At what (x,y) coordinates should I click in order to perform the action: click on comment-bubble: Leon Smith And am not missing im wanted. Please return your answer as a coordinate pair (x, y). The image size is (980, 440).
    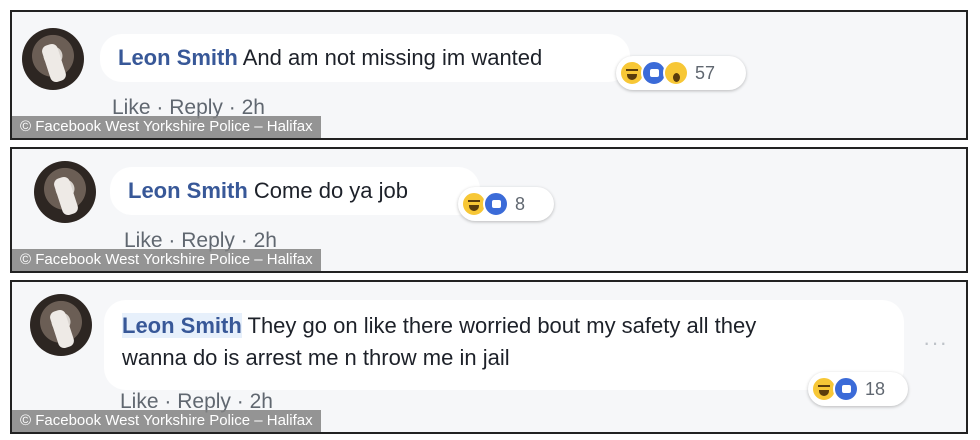
    Looking at the image, I should click on (365, 58).